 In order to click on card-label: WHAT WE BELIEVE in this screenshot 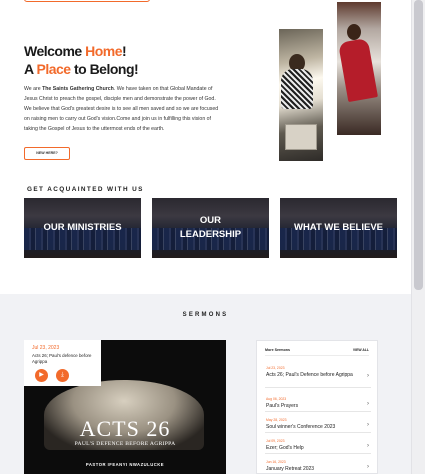, I will do `click(338, 227)`.